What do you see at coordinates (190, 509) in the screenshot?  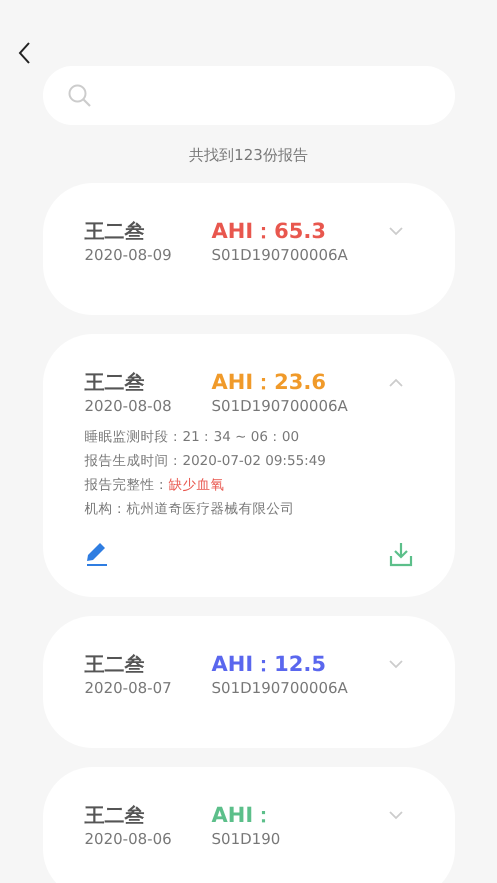 I see `detail-line: 机构：杭州道奇医疗器械有限公司` at bounding box center [190, 509].